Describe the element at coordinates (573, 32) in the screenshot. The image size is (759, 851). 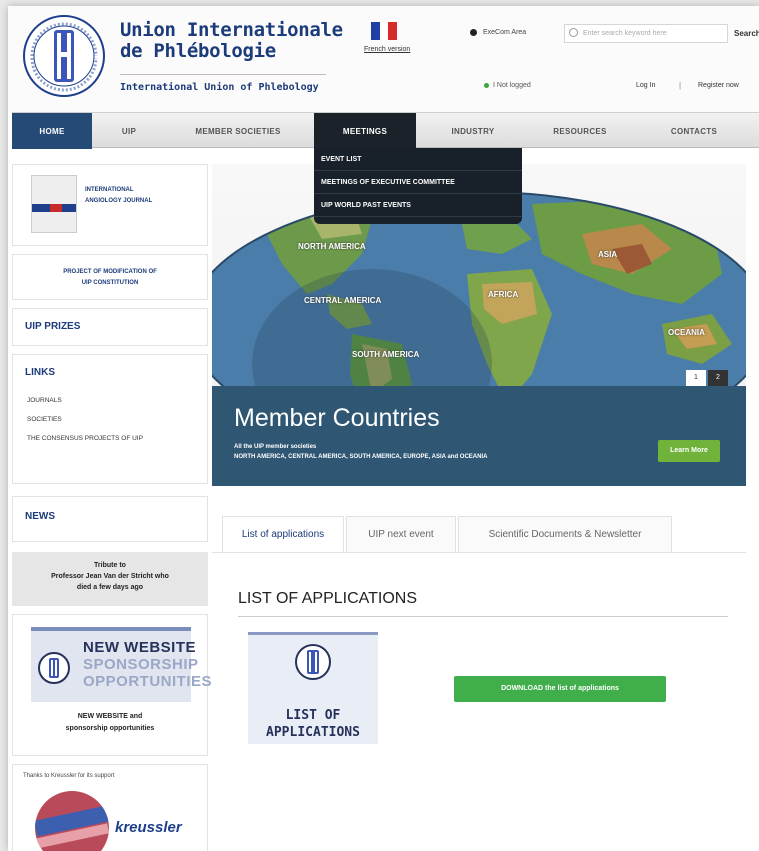
I see `search-icon` at that location.